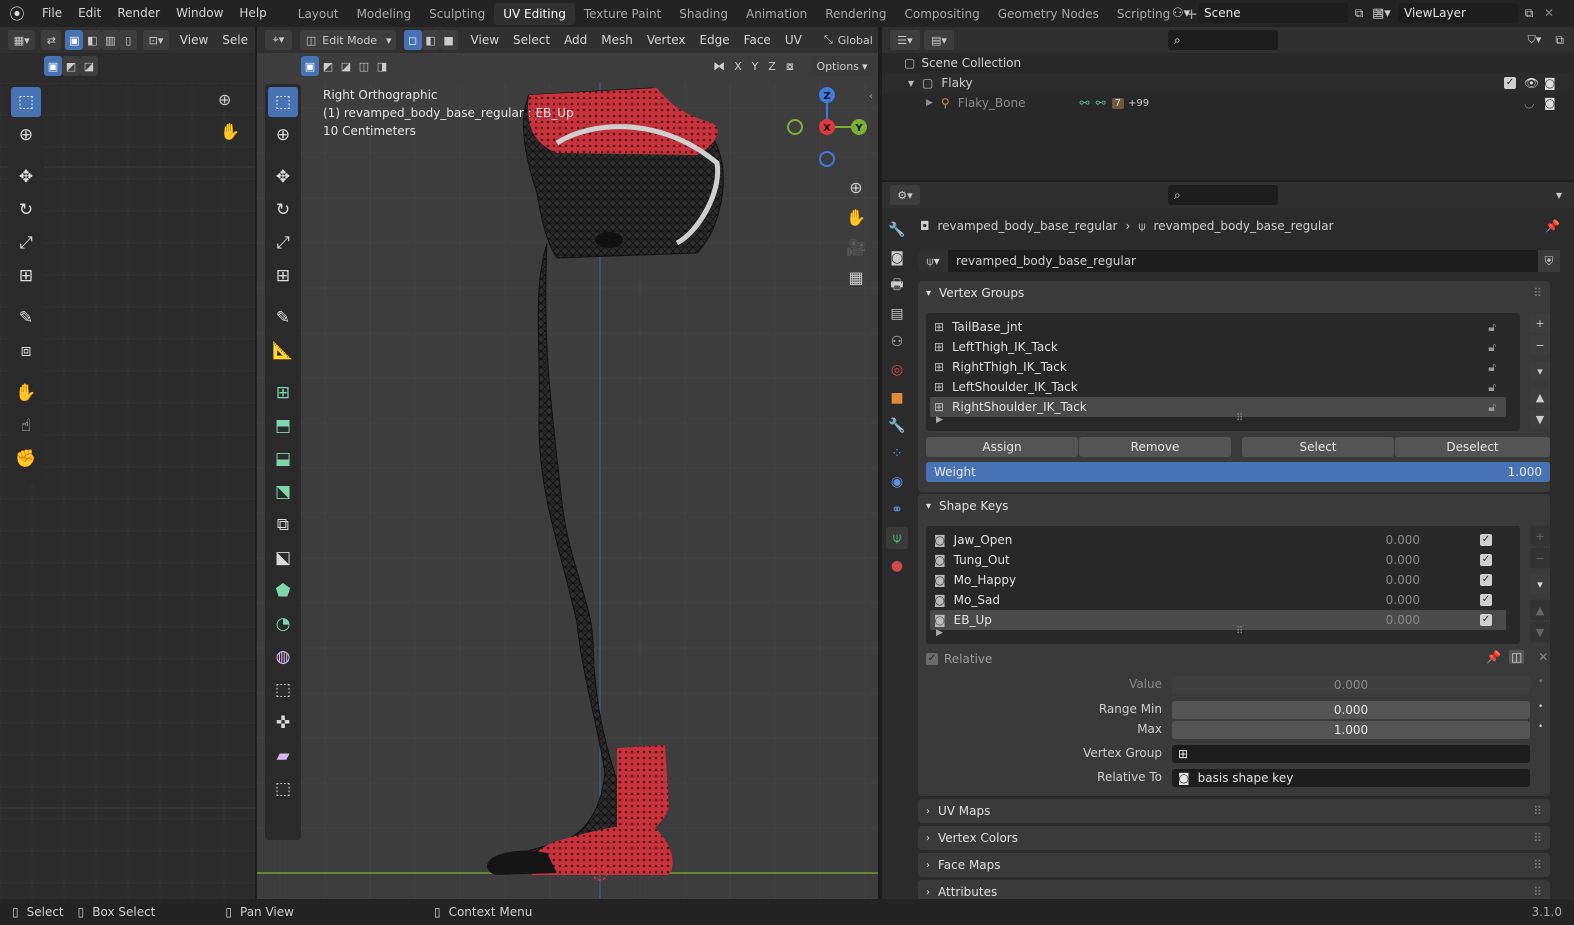 The width and height of the screenshot is (1574, 925). I want to click on measure-tool-icon: 📐, so click(283, 351).